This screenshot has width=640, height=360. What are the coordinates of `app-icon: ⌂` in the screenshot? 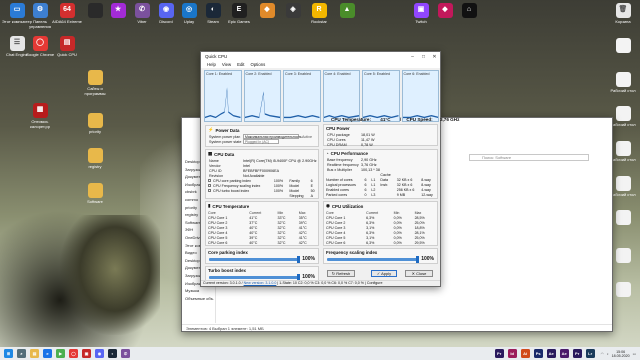 It's located at (469, 10).